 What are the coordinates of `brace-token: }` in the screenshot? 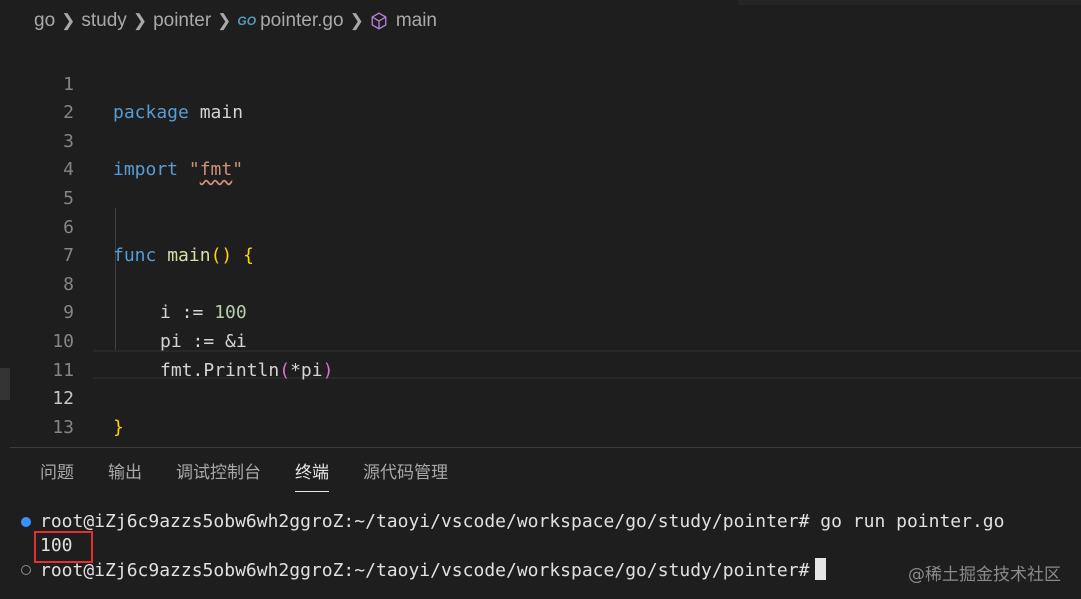 It's located at (118, 427).